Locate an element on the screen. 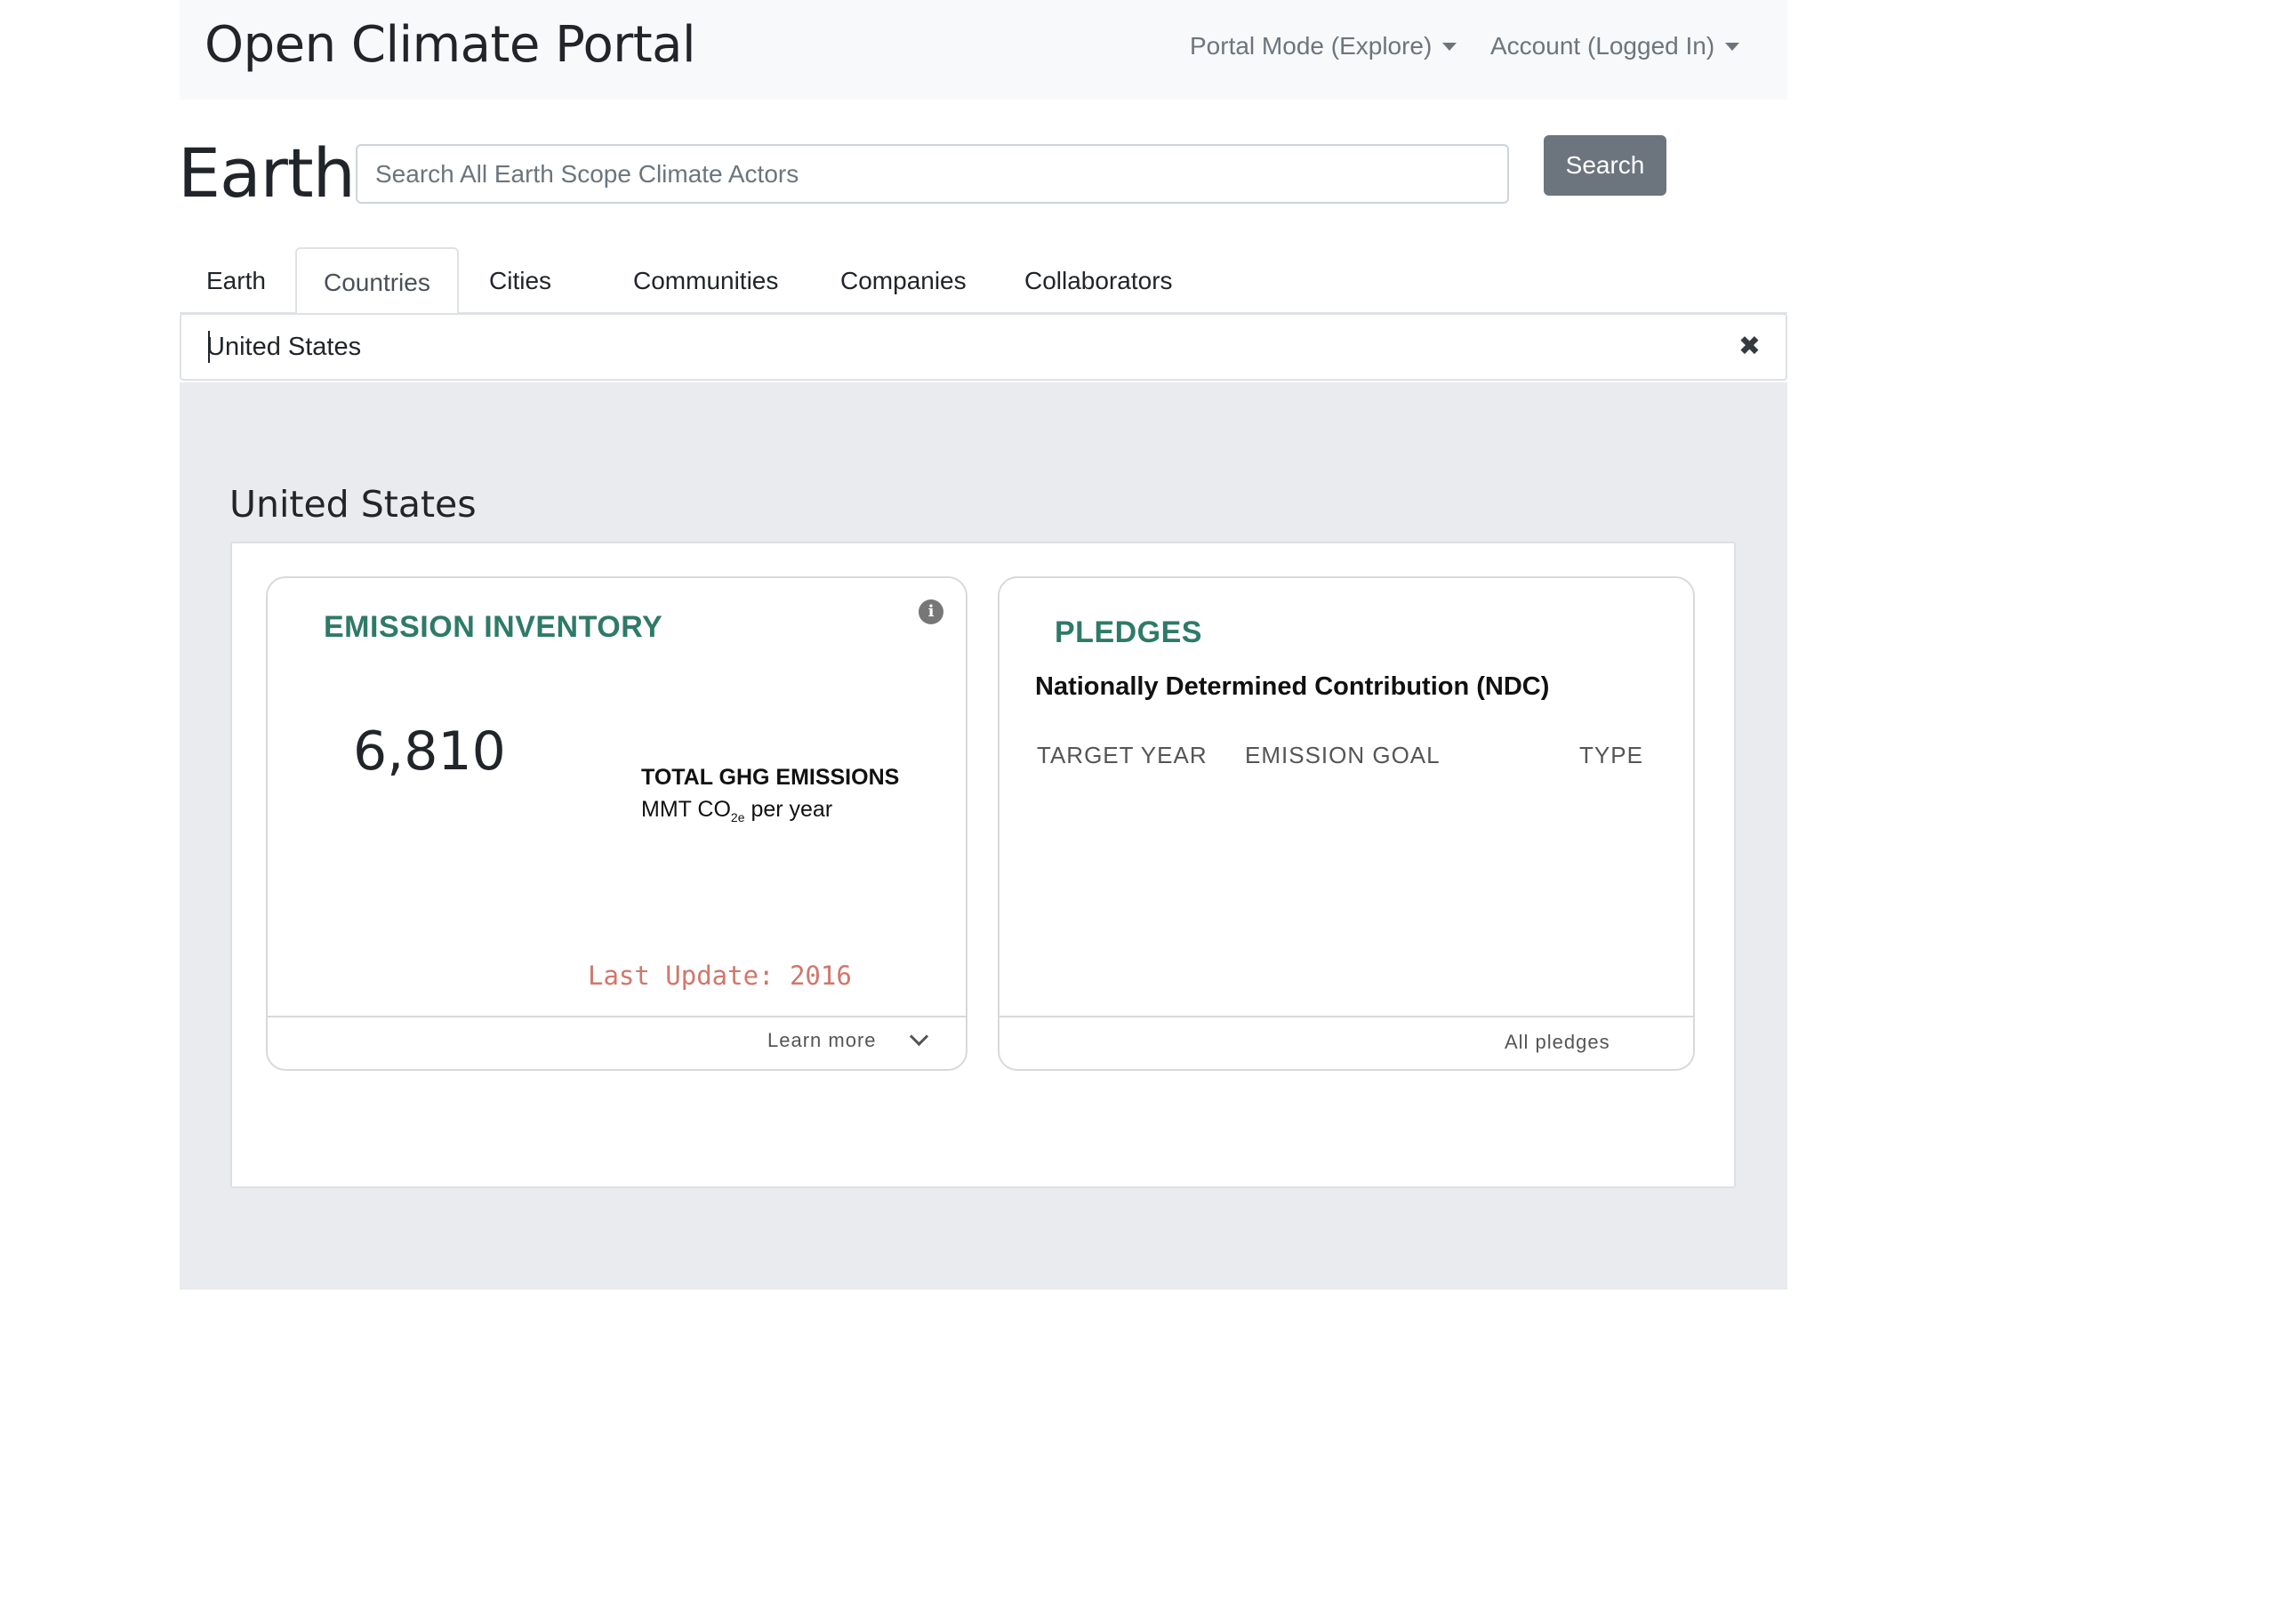 This screenshot has height=1624, width=2296. actor-select-value: United States is located at coordinates (284, 347).